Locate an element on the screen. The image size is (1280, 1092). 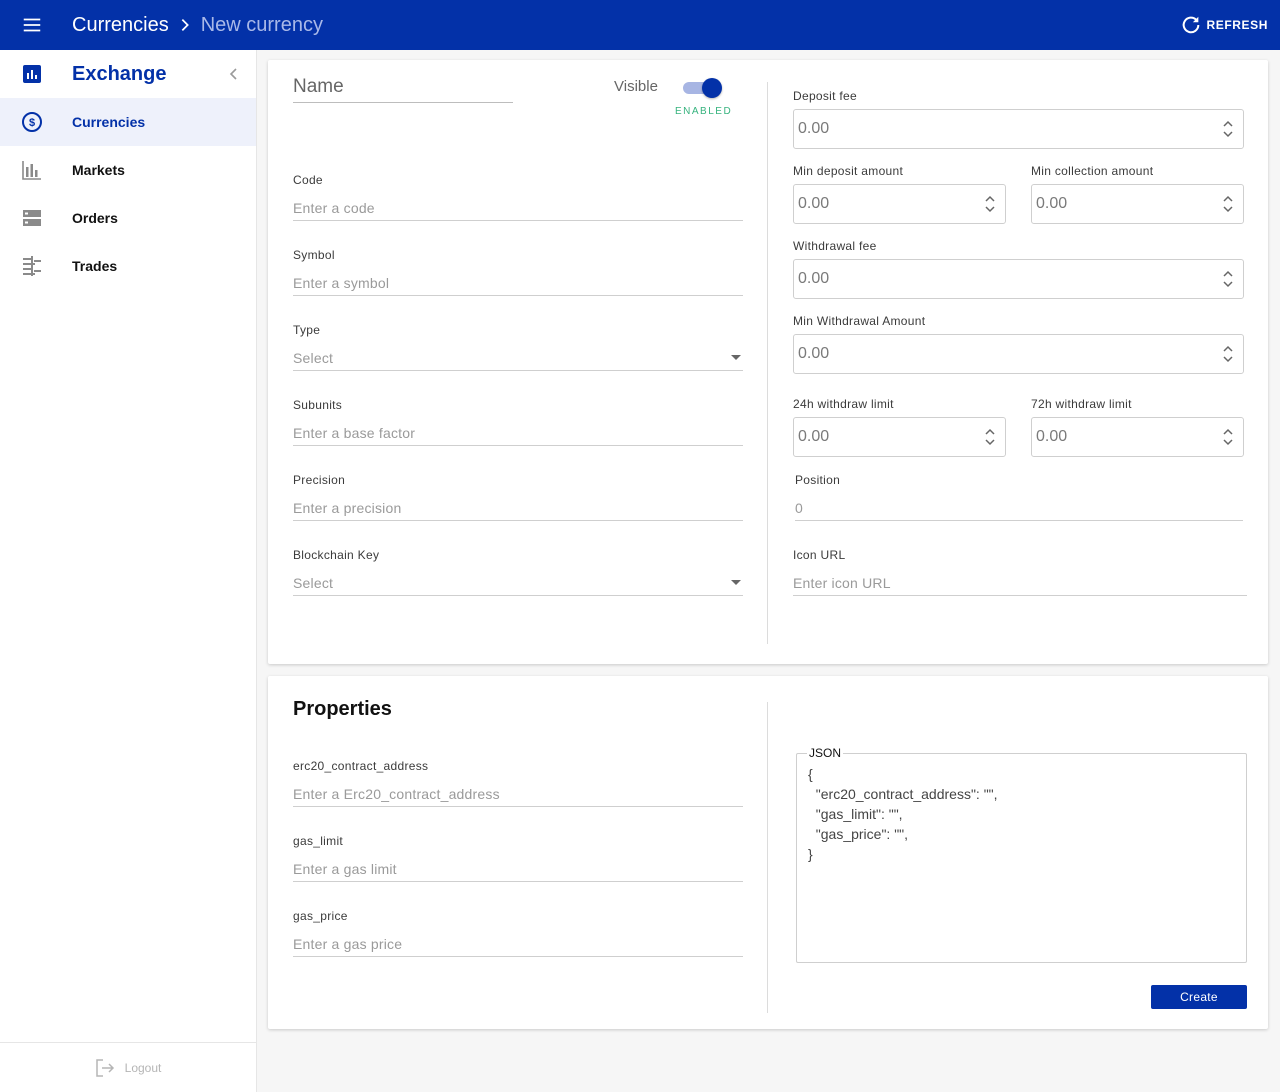
properties-title: Properties is located at coordinates (342, 709).